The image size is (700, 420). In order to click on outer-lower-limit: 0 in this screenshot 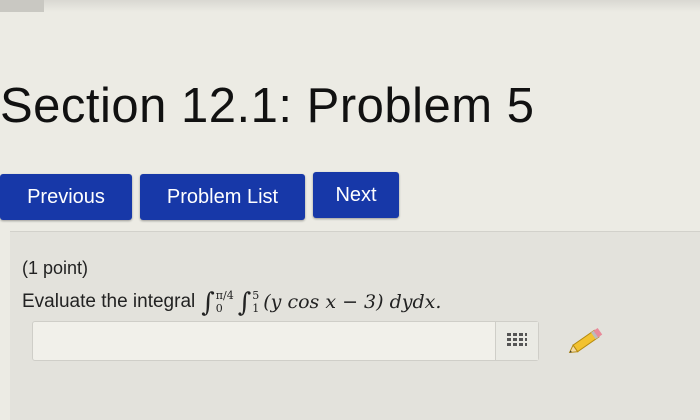, I will do `click(219, 308)`.